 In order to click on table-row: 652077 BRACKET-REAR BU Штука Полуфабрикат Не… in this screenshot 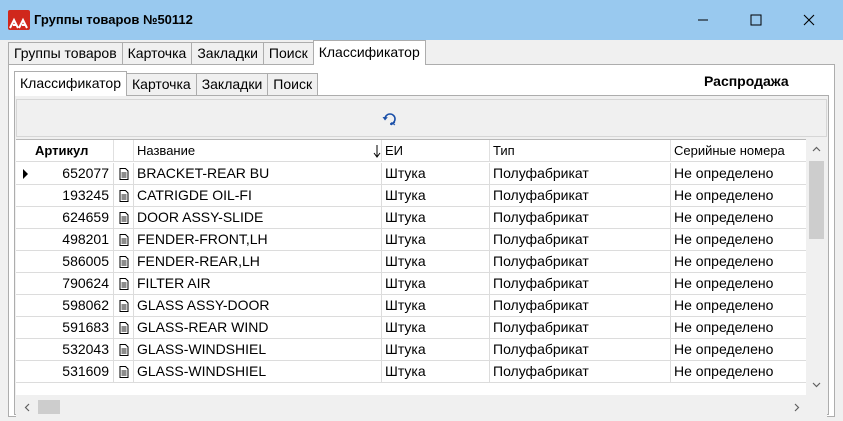, I will do `click(411, 174)`.